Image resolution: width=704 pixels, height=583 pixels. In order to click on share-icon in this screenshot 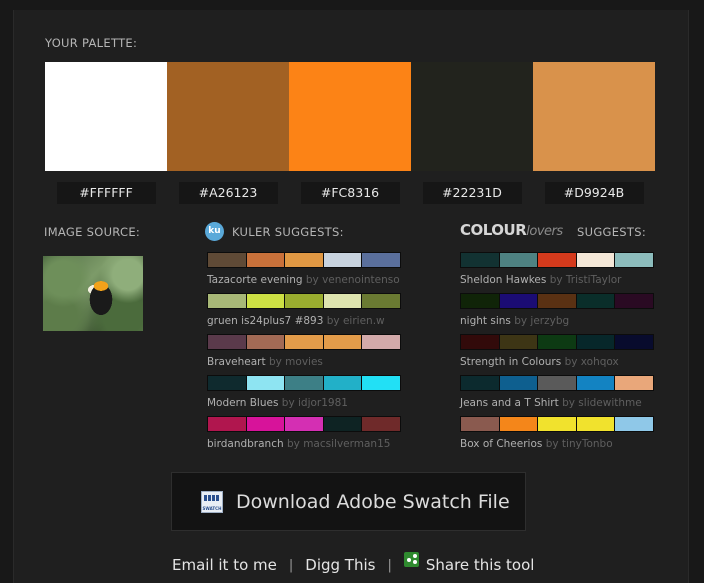, I will do `click(411, 559)`.